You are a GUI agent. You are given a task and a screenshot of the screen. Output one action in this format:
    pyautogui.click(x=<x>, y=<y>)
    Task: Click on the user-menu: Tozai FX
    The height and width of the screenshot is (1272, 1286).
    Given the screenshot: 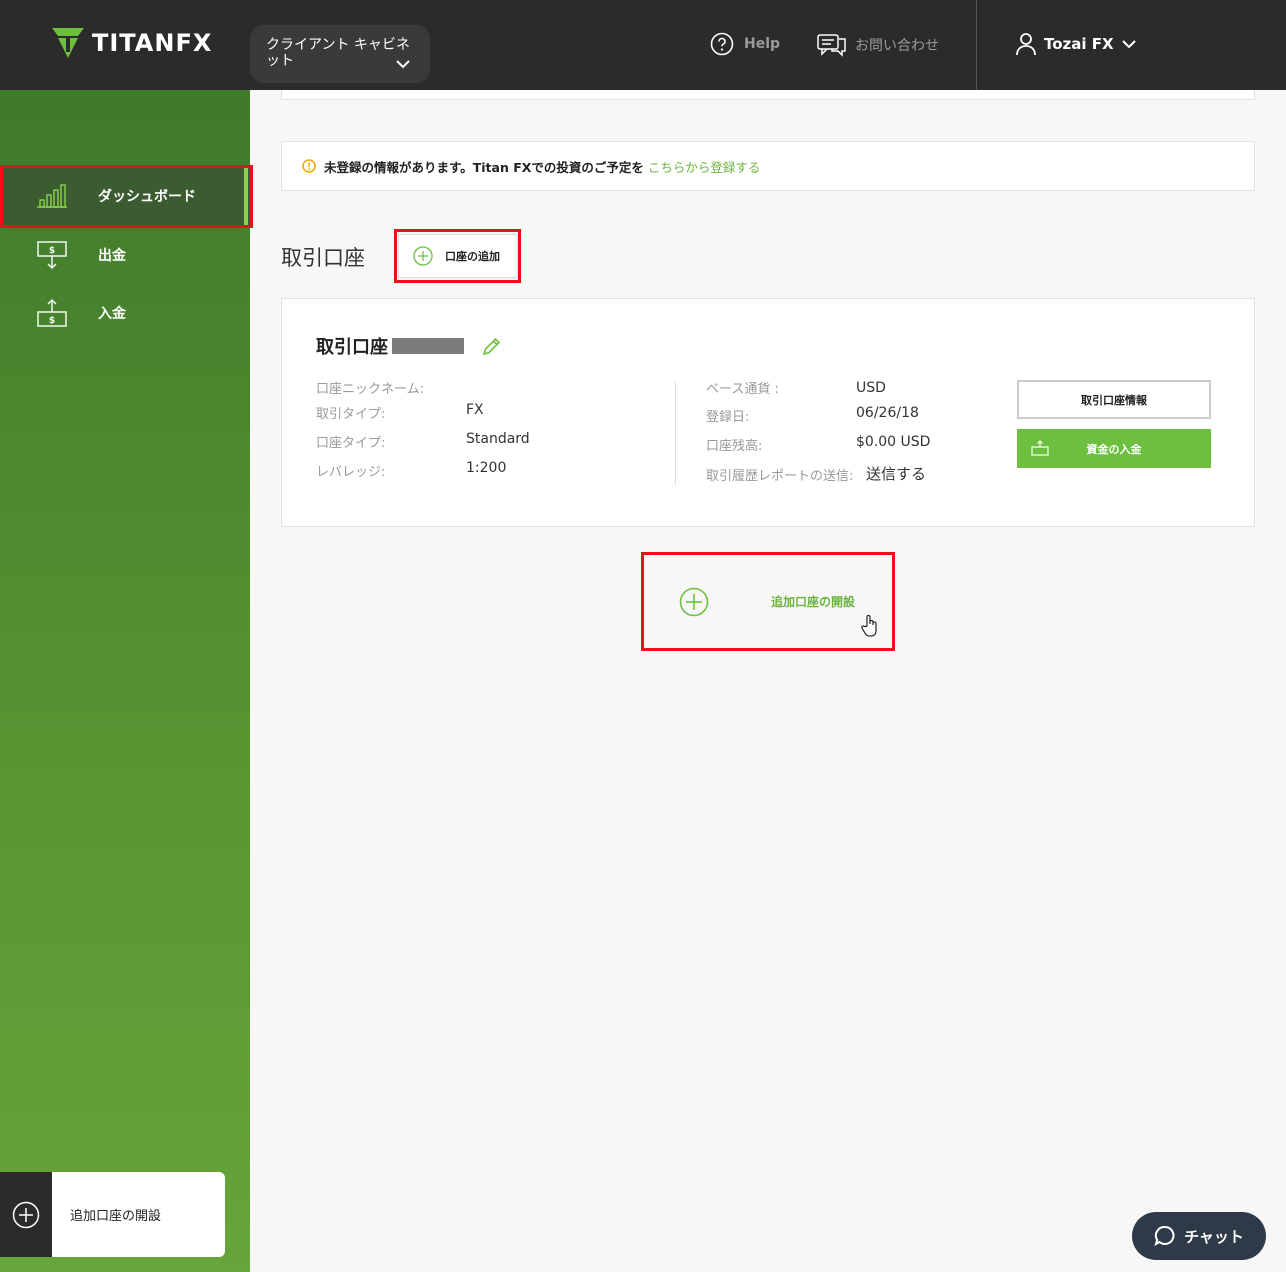 What is the action you would take?
    pyautogui.click(x=1076, y=44)
    